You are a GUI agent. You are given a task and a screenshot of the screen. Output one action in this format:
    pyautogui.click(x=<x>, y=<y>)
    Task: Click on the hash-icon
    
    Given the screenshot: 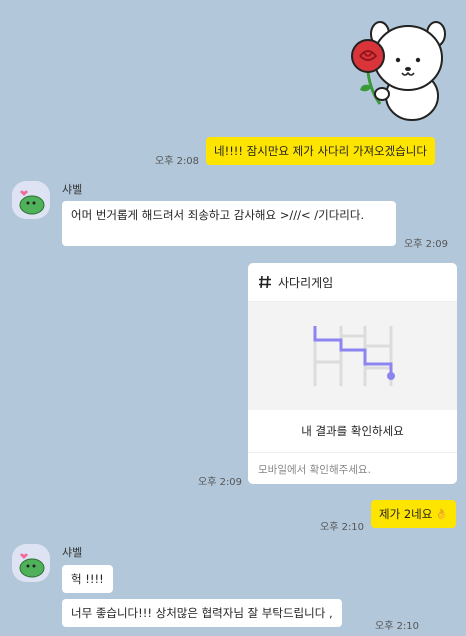 What is the action you would take?
    pyautogui.click(x=265, y=282)
    